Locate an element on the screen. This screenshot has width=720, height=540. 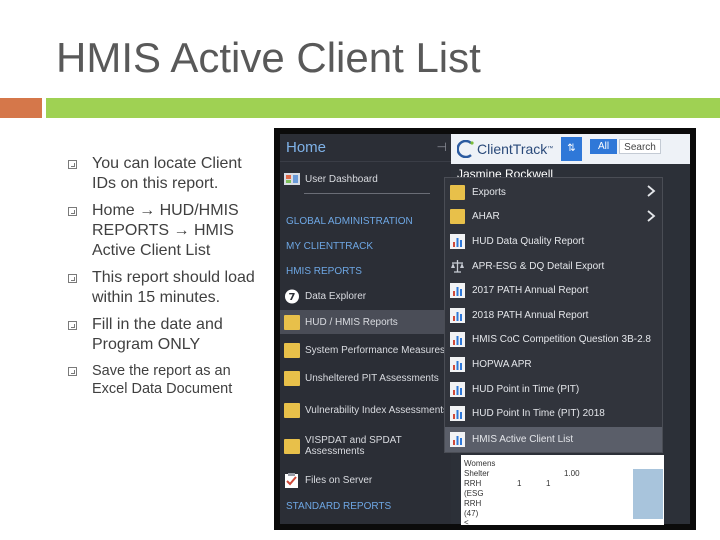
report-bar is located at coordinates (648, 494).